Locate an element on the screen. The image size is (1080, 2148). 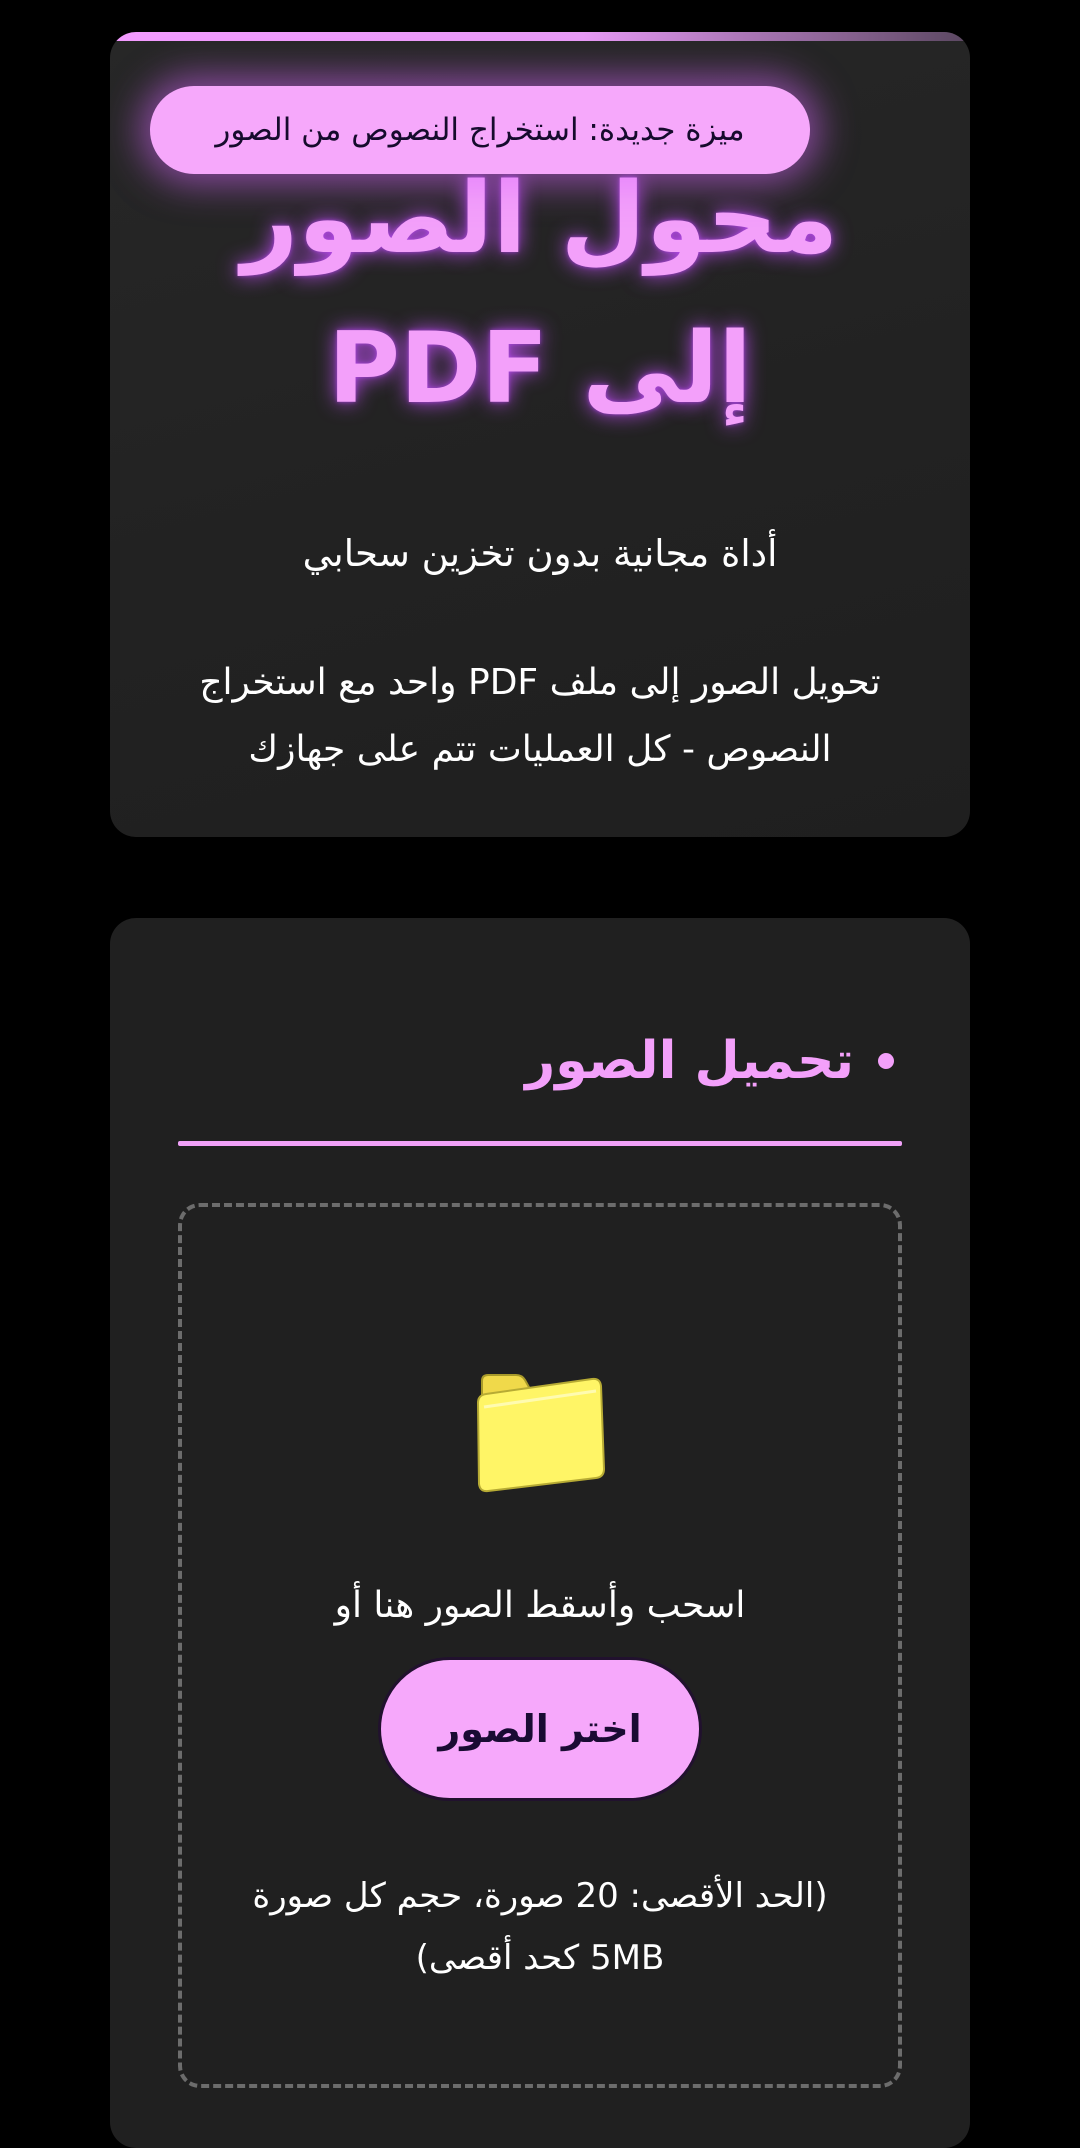
upload-section-header: تحميل الصور is located at coordinates (540, 1061).